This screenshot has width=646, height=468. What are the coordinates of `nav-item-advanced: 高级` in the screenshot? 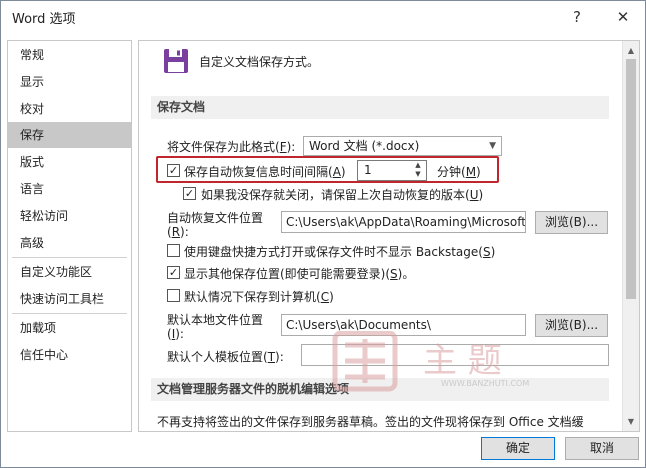 It's located at (69, 243).